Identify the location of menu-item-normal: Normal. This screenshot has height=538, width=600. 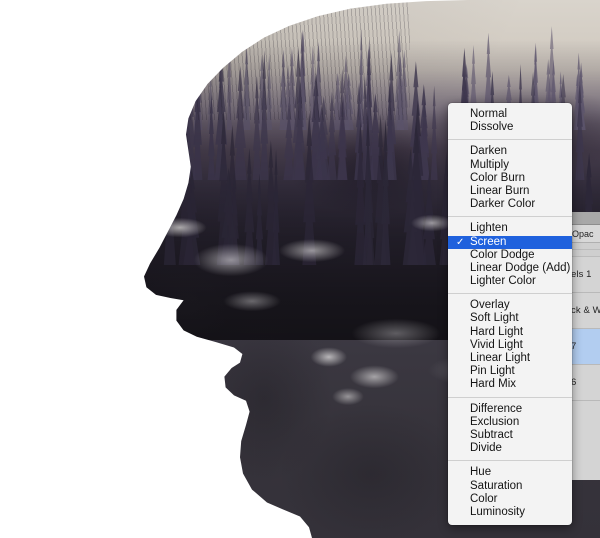
(510, 114).